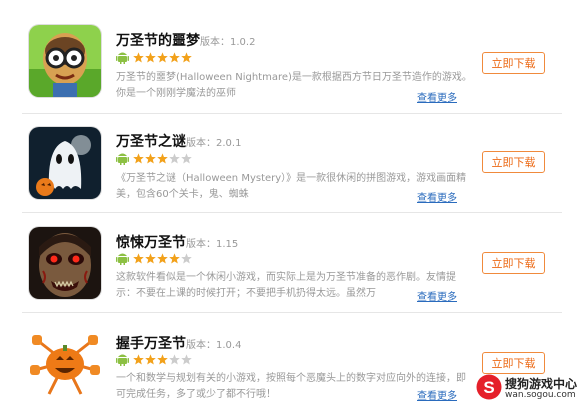  I want to click on version-number: 1.0.4, so click(229, 345).